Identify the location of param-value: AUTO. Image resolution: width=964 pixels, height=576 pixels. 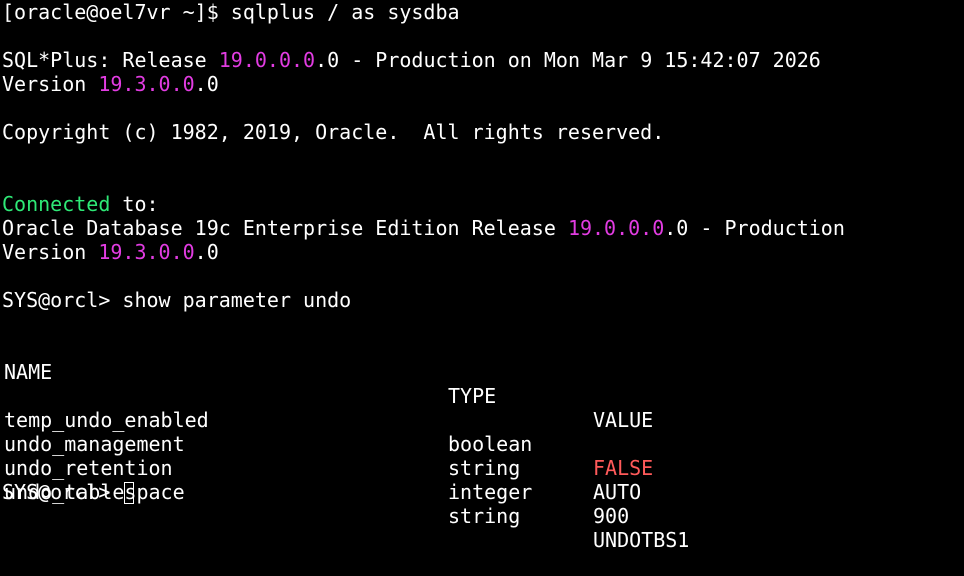
(617, 492).